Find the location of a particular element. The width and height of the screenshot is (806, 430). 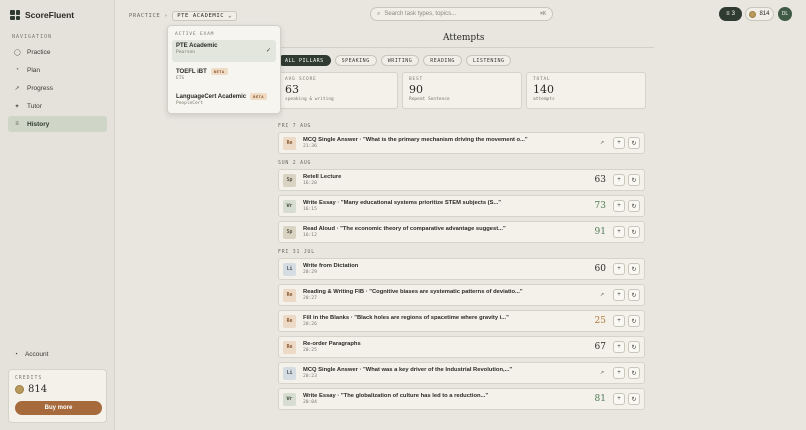

page-title: Attempts is located at coordinates (464, 38).